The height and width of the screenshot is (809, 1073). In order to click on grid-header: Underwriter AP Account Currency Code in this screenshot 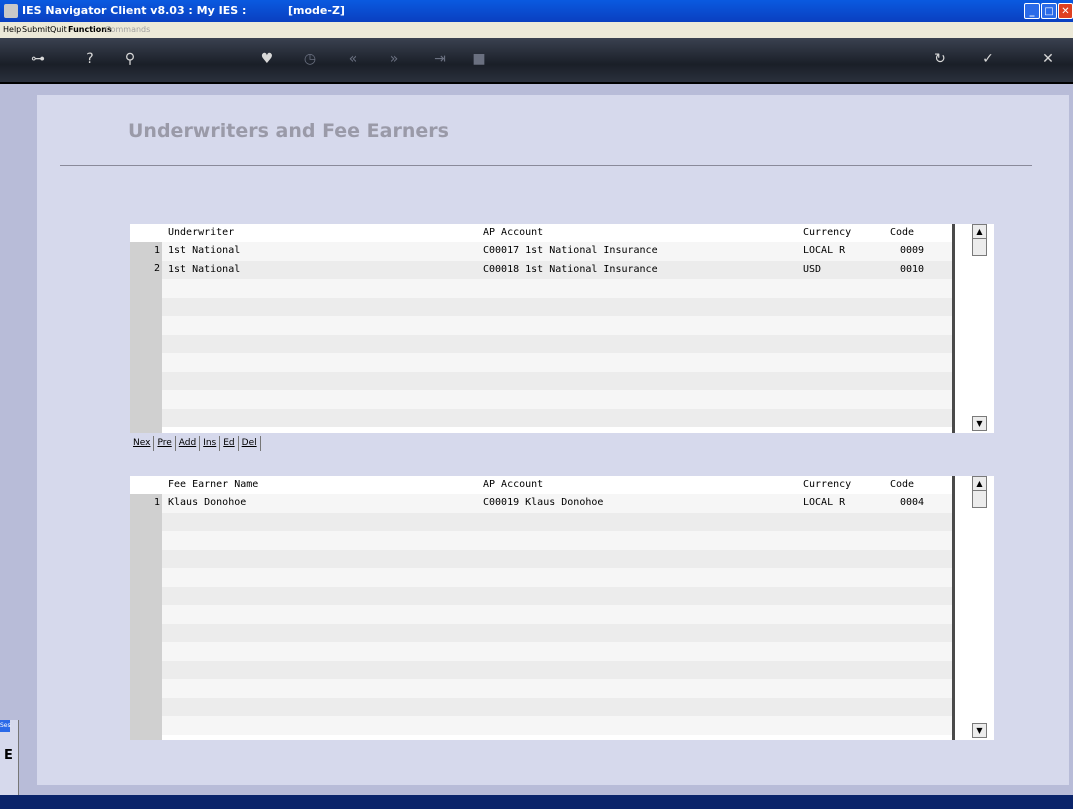, I will do `click(541, 233)`.